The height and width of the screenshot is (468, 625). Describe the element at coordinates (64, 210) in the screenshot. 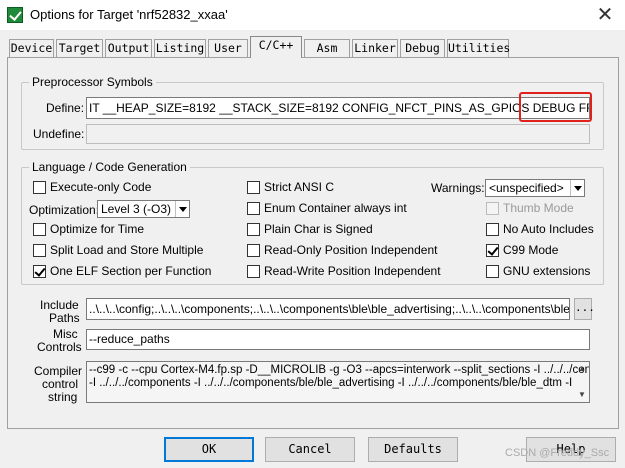

I see `optimization-label: Optimization:` at that location.